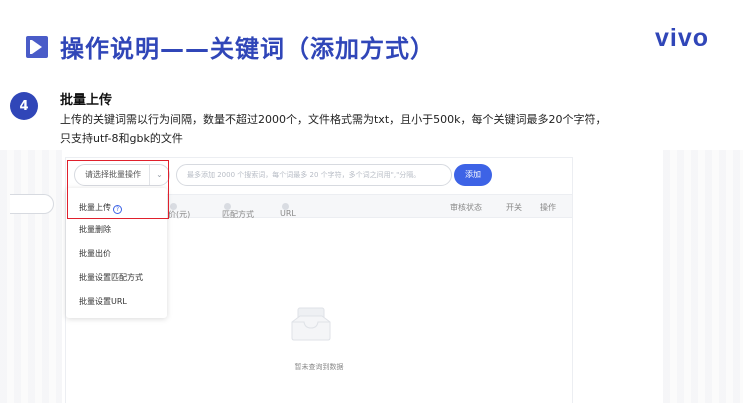  I want to click on column-action: 操作, so click(548, 207).